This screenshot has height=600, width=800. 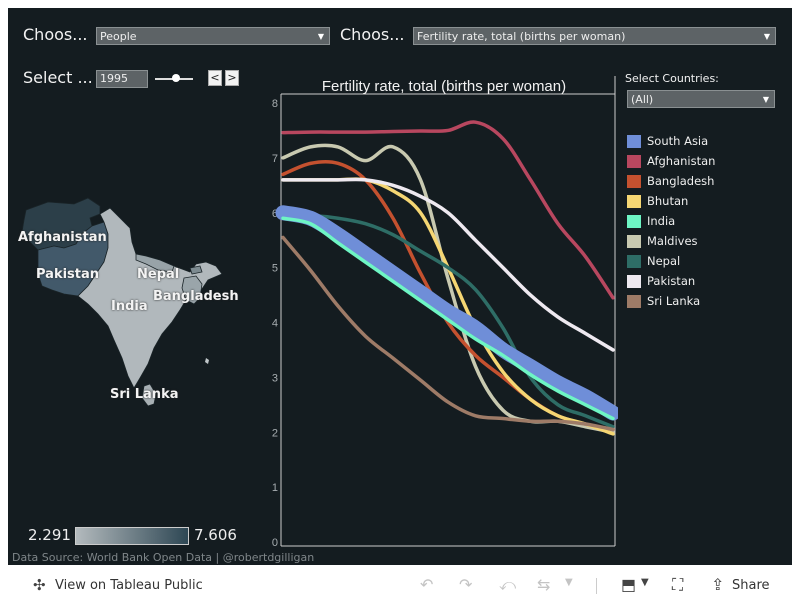 What do you see at coordinates (596, 586) in the screenshot?
I see `toolbar-divider` at bounding box center [596, 586].